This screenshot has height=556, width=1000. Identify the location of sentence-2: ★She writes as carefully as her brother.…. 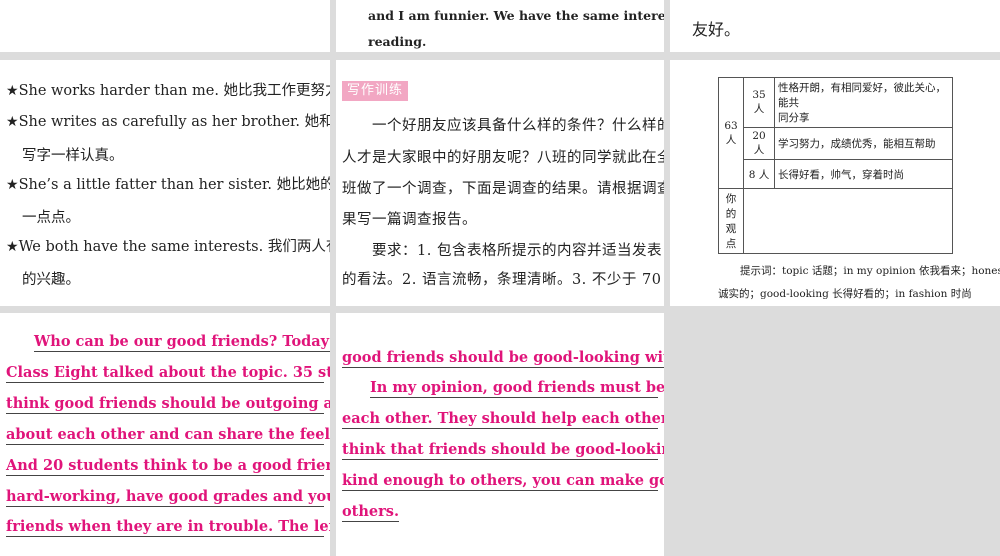
(168, 122).